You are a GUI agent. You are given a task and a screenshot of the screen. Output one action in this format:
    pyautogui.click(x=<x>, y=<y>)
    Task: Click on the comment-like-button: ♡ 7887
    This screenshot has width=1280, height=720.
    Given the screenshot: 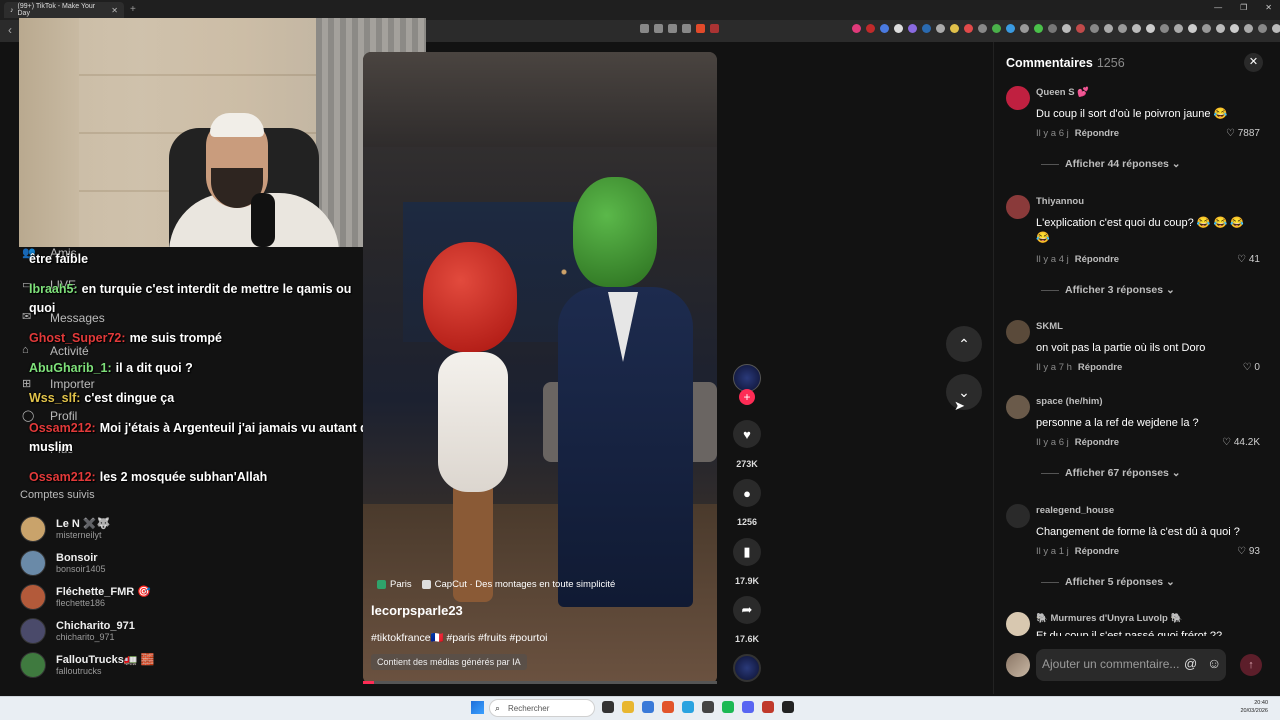 What is the action you would take?
    pyautogui.click(x=1243, y=133)
    